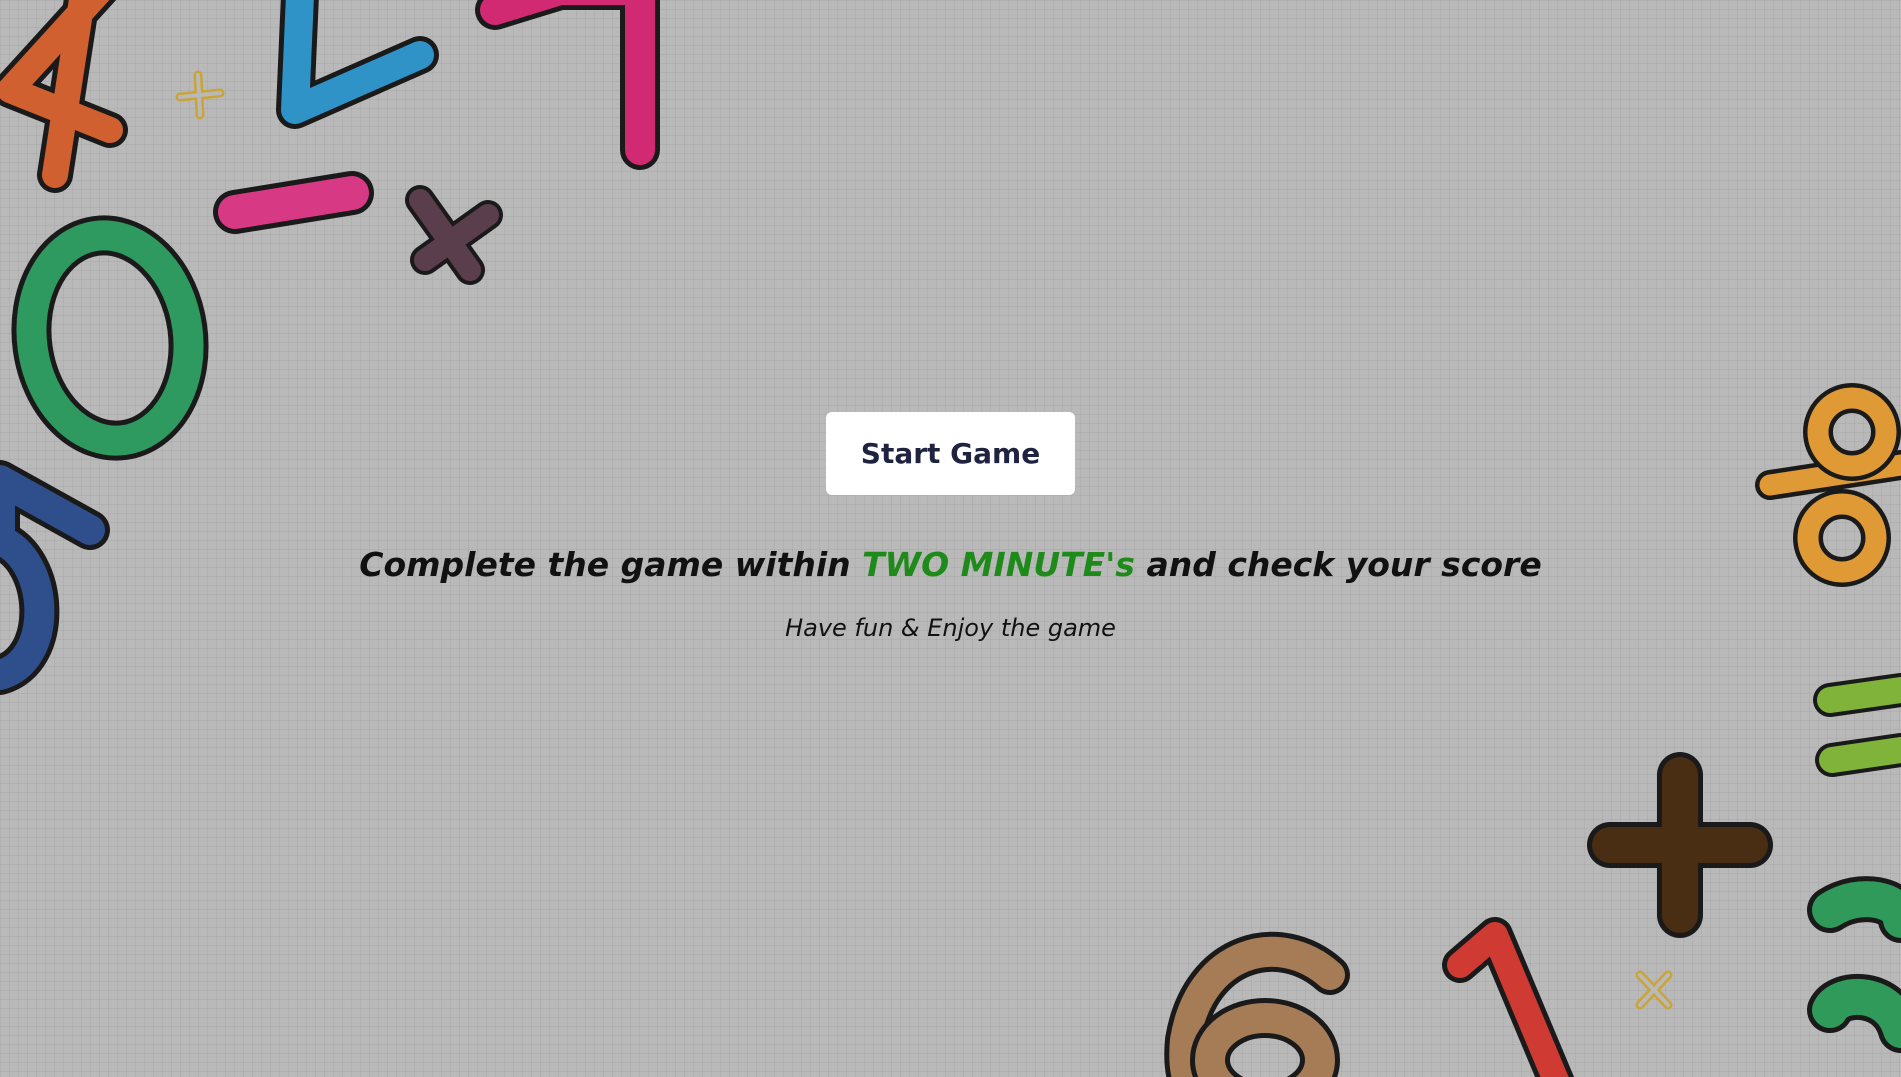  I want to click on time-limit-highlight: TWO MINUTE's, so click(998, 564).